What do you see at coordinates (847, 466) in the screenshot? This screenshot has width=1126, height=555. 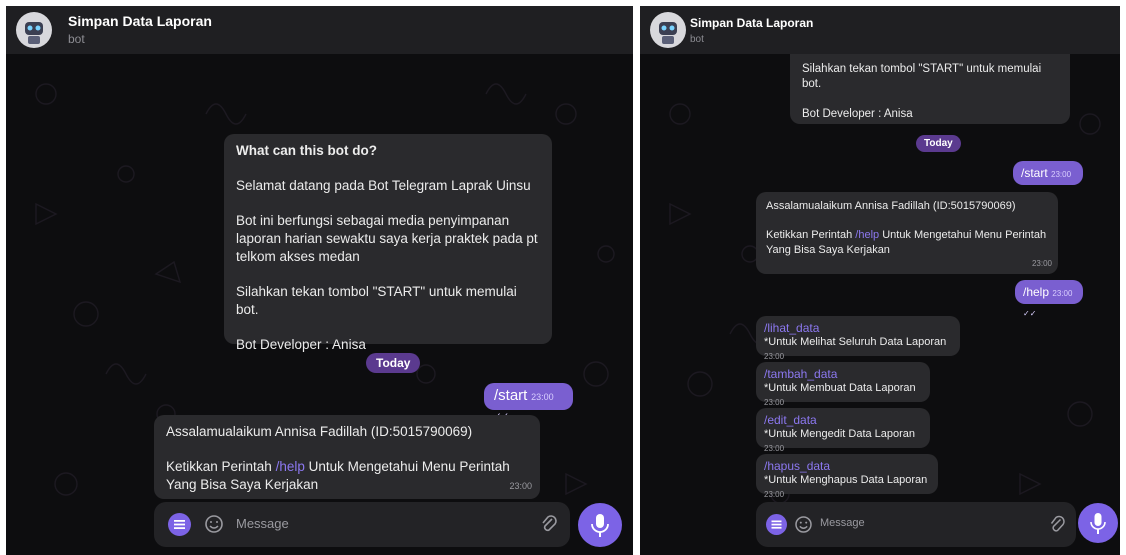 I see `command-link: /hapus_data` at bounding box center [847, 466].